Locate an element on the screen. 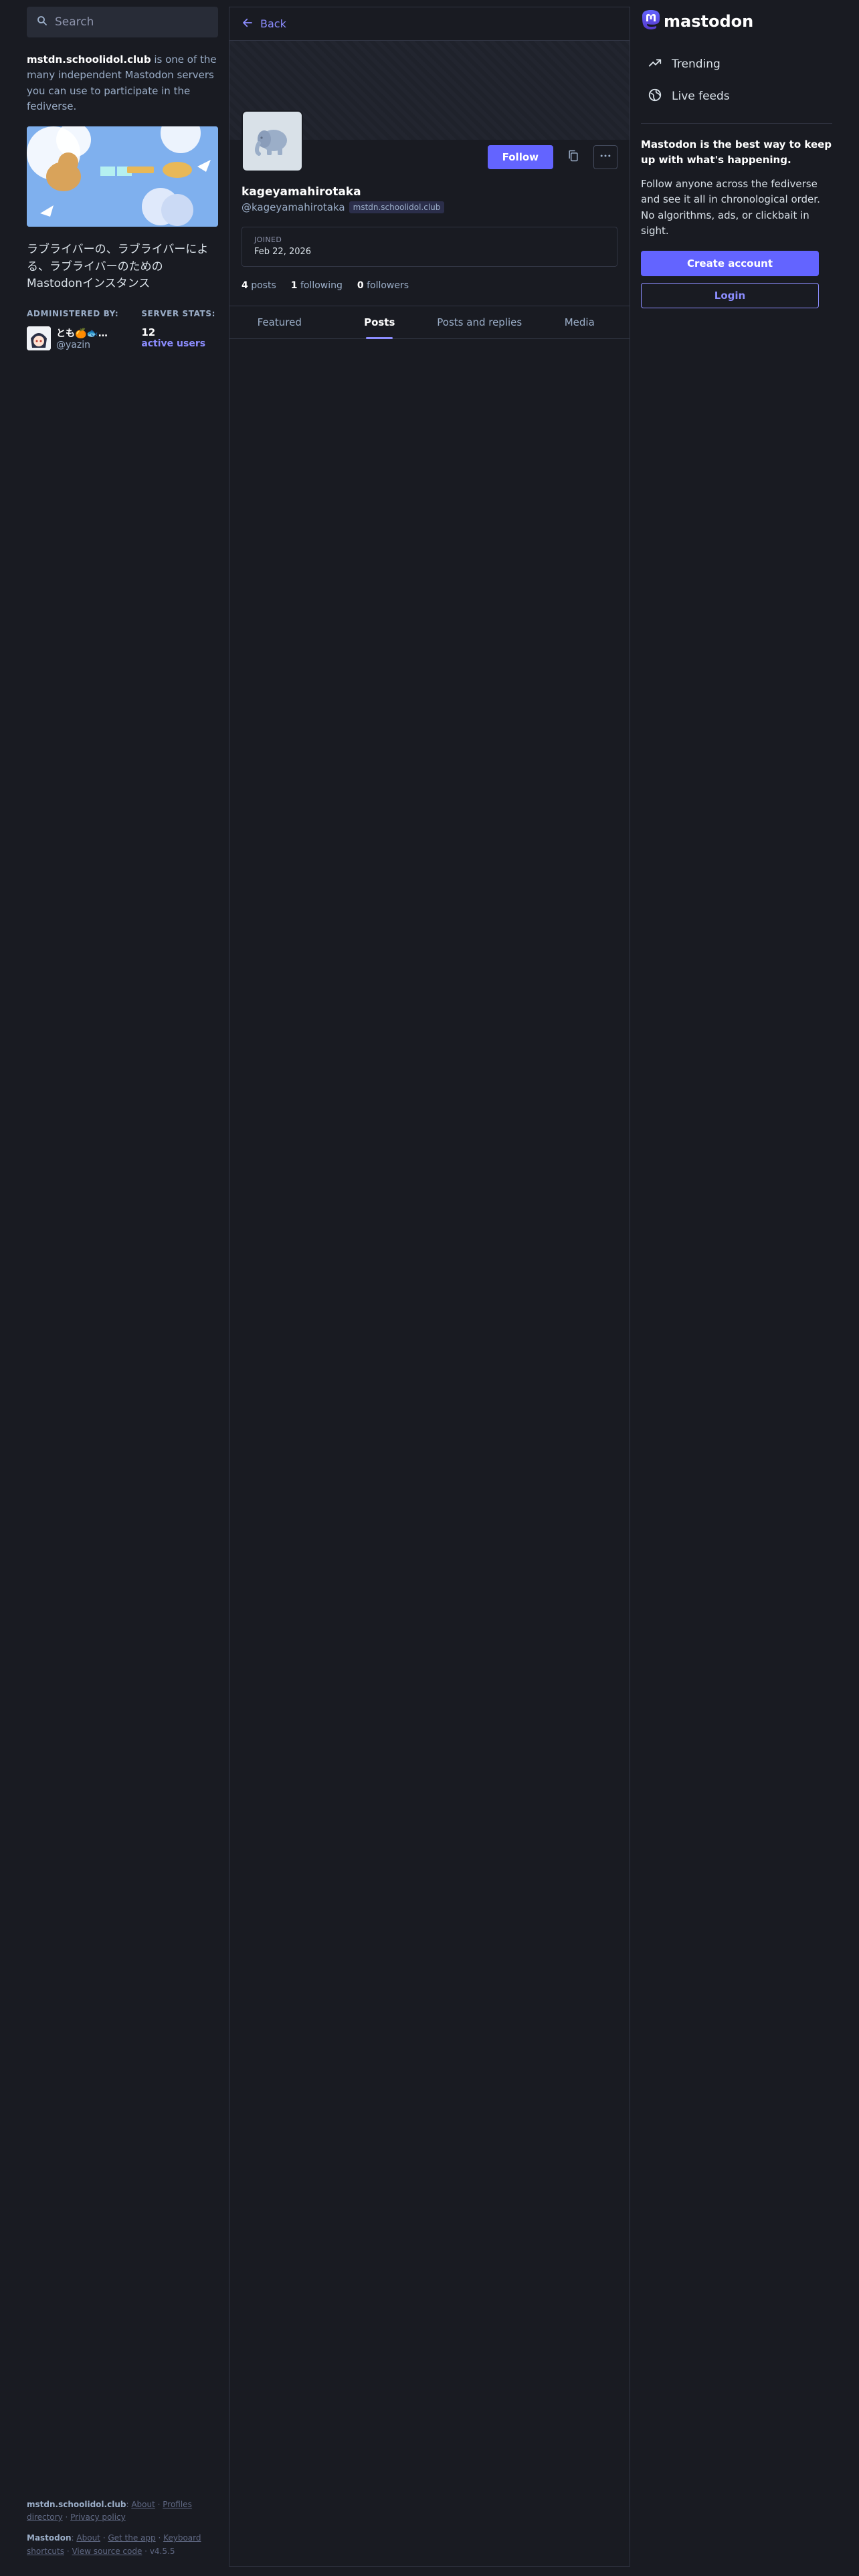  server-stats: SERVER STATS: 12 active users is located at coordinates (178, 329).